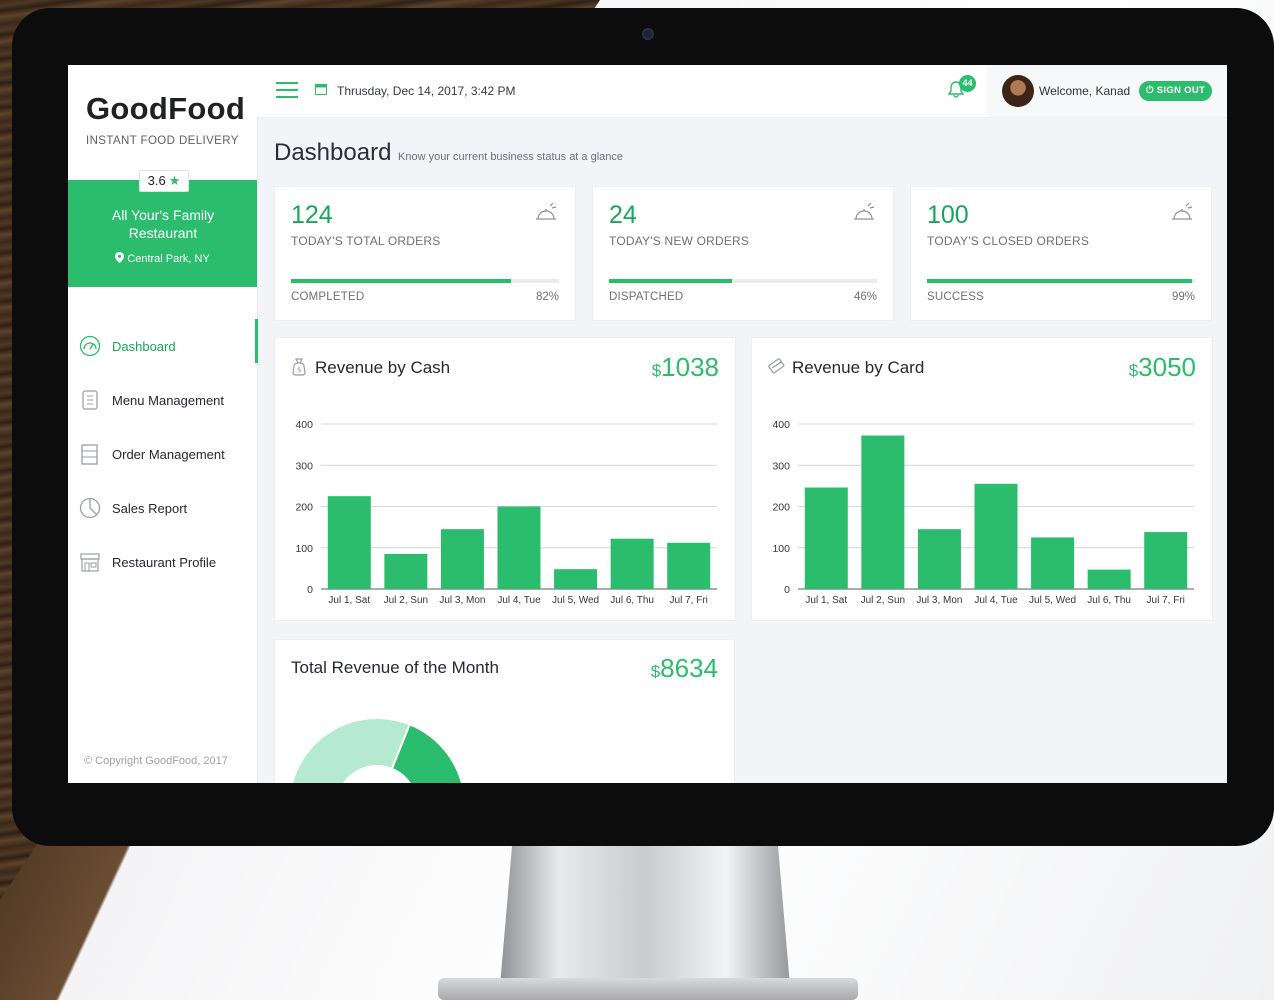 This screenshot has width=1274, height=1000. Describe the element at coordinates (1181, 90) in the screenshot. I see `sign-out-label: SIGN OUT` at that location.